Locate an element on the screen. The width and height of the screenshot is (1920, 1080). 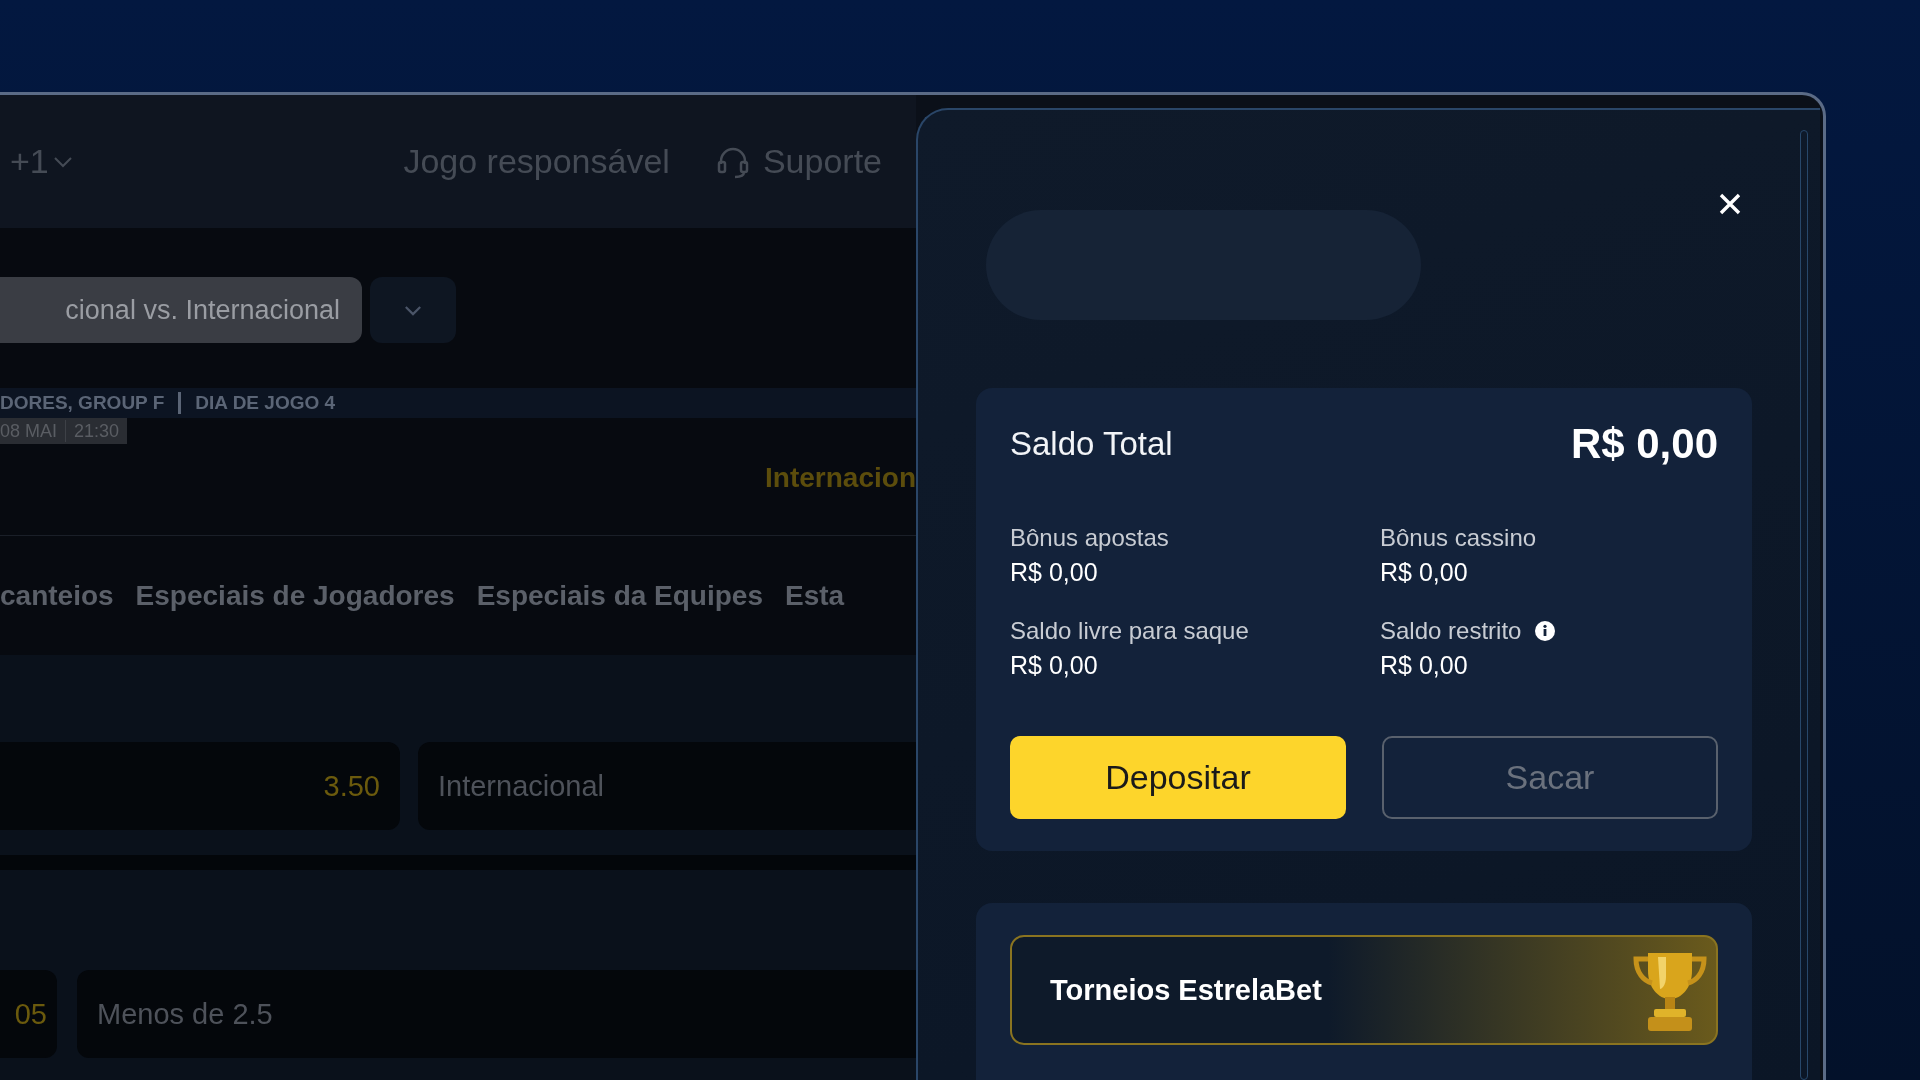
total-balance-value: R$ 0,00 is located at coordinates (1644, 444).